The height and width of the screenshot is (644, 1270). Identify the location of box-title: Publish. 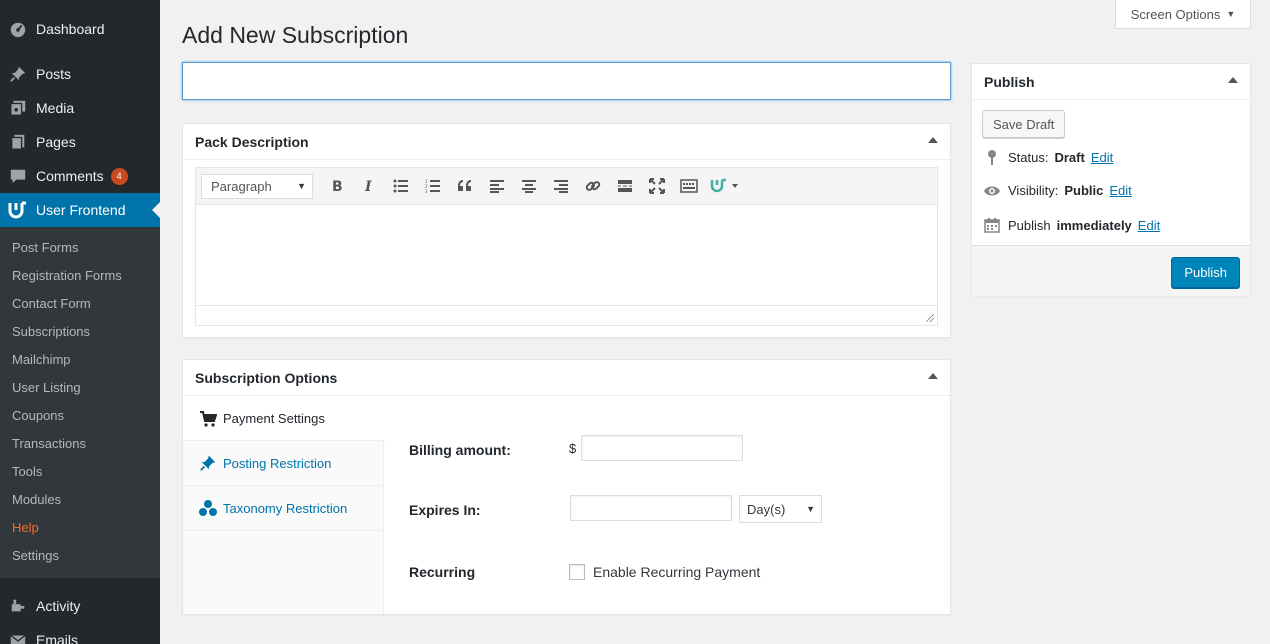
(1009, 81).